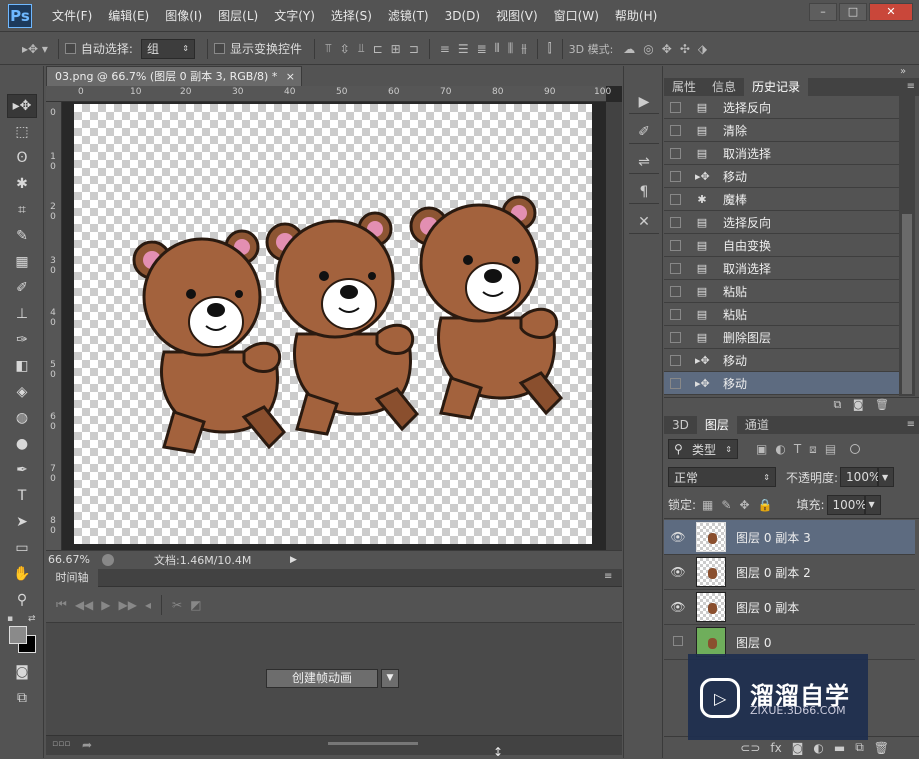 The height and width of the screenshot is (759, 919). What do you see at coordinates (497, 48) in the screenshot?
I see `distribute-left-icon: ⫴` at bounding box center [497, 48].